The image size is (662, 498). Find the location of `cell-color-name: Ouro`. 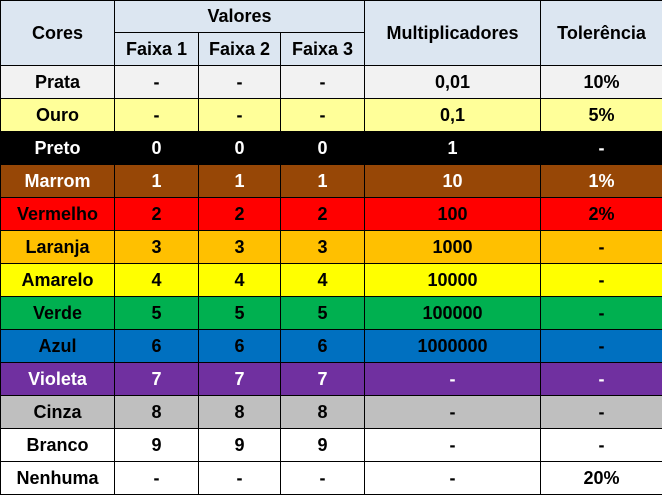

cell-color-name: Ouro is located at coordinates (57, 115).